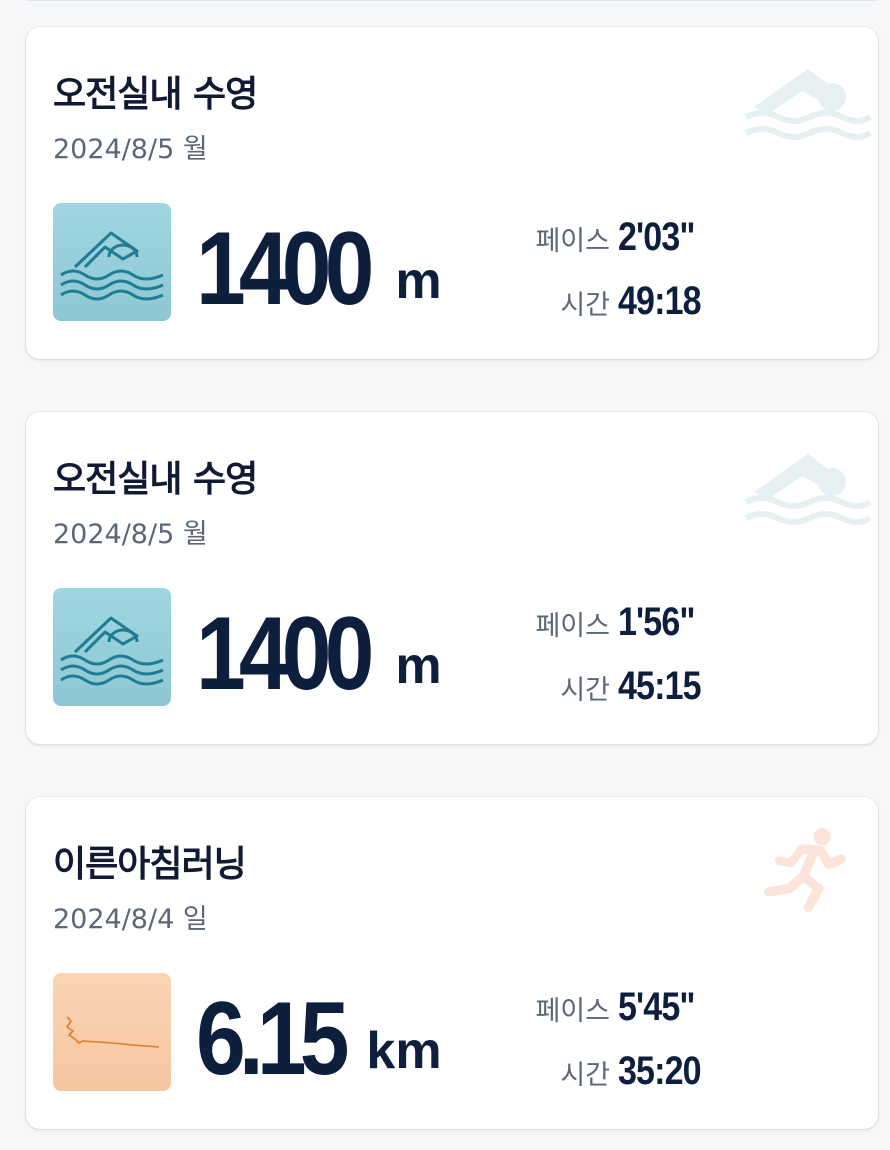 The image size is (890, 1150). I want to click on top-divider, so click(452, 0).